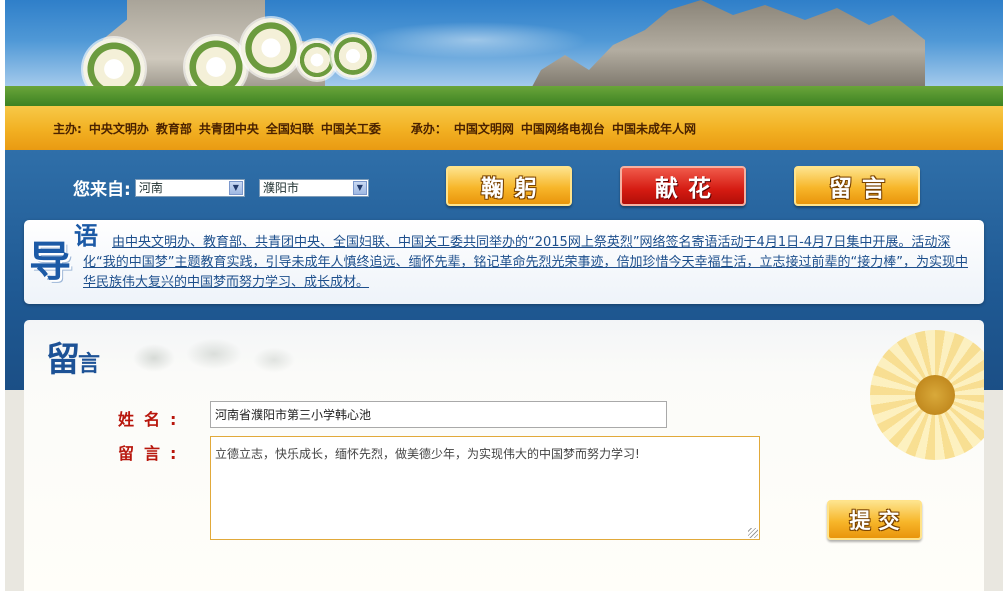 This screenshot has width=1008, height=591. Describe the element at coordinates (63, 360) in the screenshot. I see `panel-title-big: 留` at that location.